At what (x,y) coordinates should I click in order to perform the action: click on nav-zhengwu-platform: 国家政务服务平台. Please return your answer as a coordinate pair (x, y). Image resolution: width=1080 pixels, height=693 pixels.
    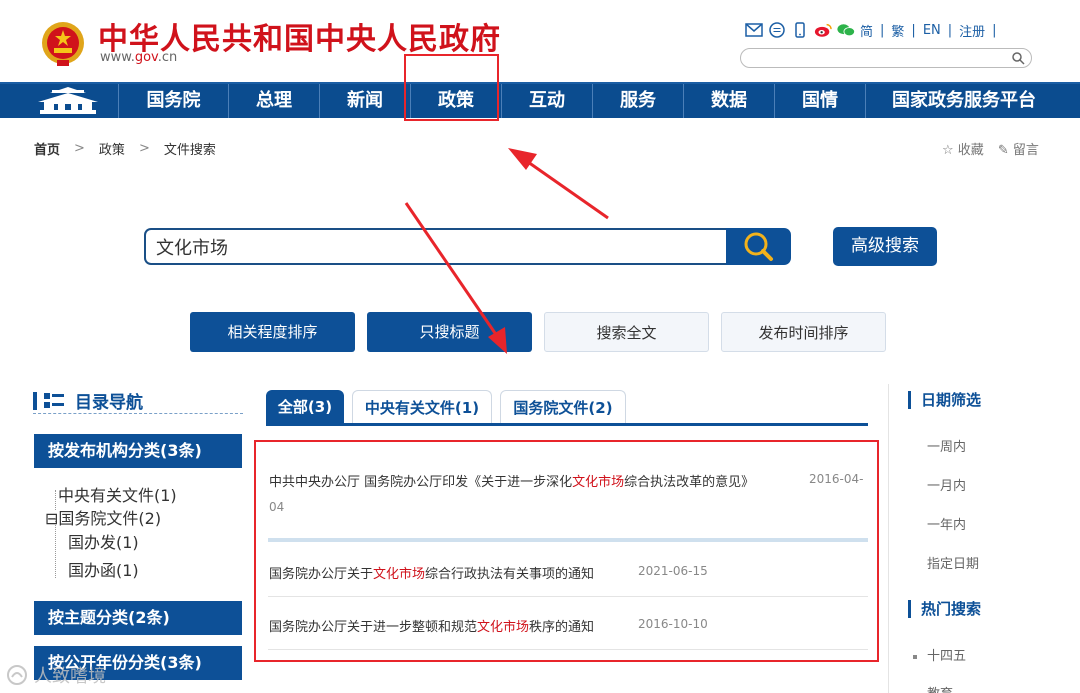
    Looking at the image, I should click on (963, 101).